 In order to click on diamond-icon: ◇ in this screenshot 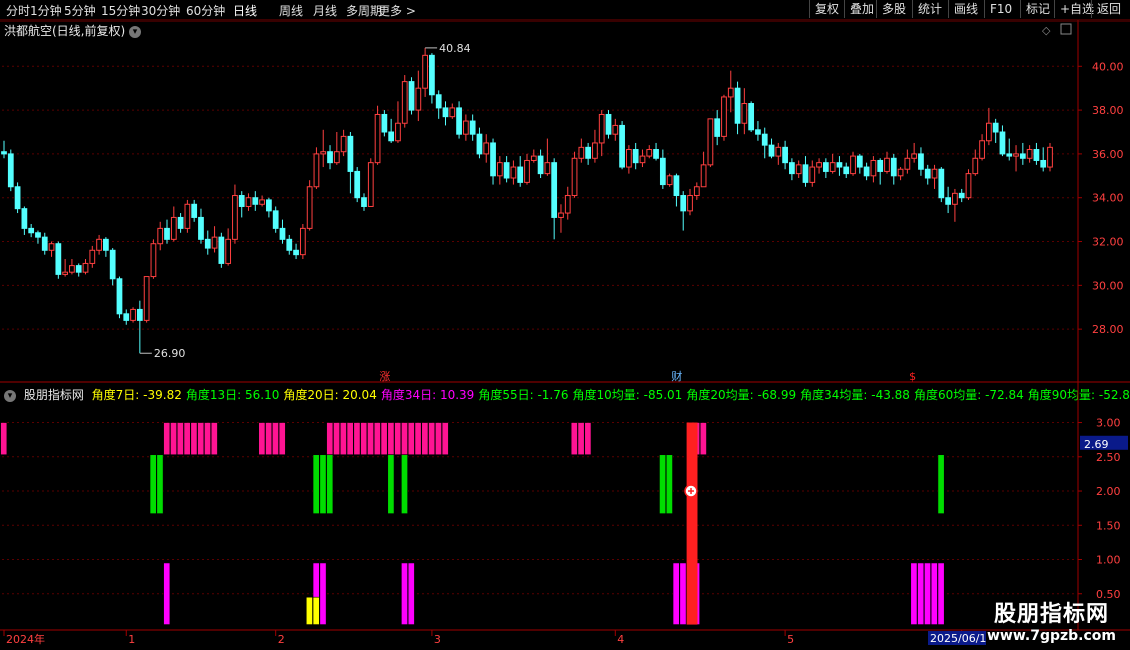, I will do `click(1046, 30)`.